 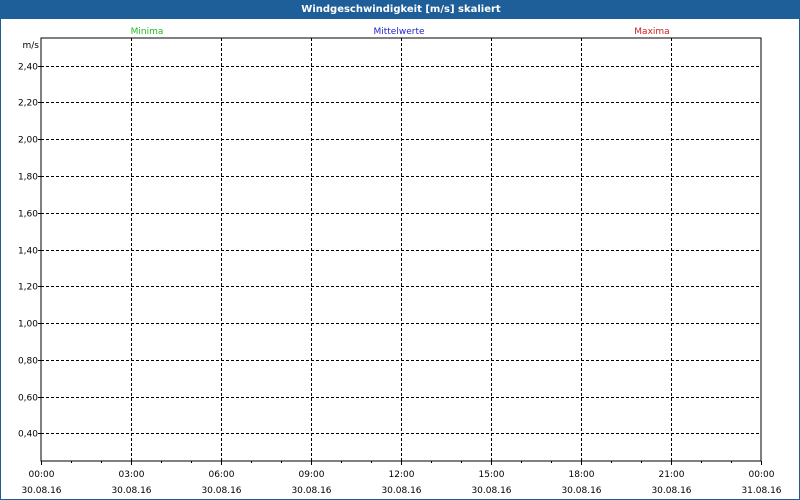 What do you see at coordinates (28, 362) in the screenshot?
I see `y-tick-label: 0,80` at bounding box center [28, 362].